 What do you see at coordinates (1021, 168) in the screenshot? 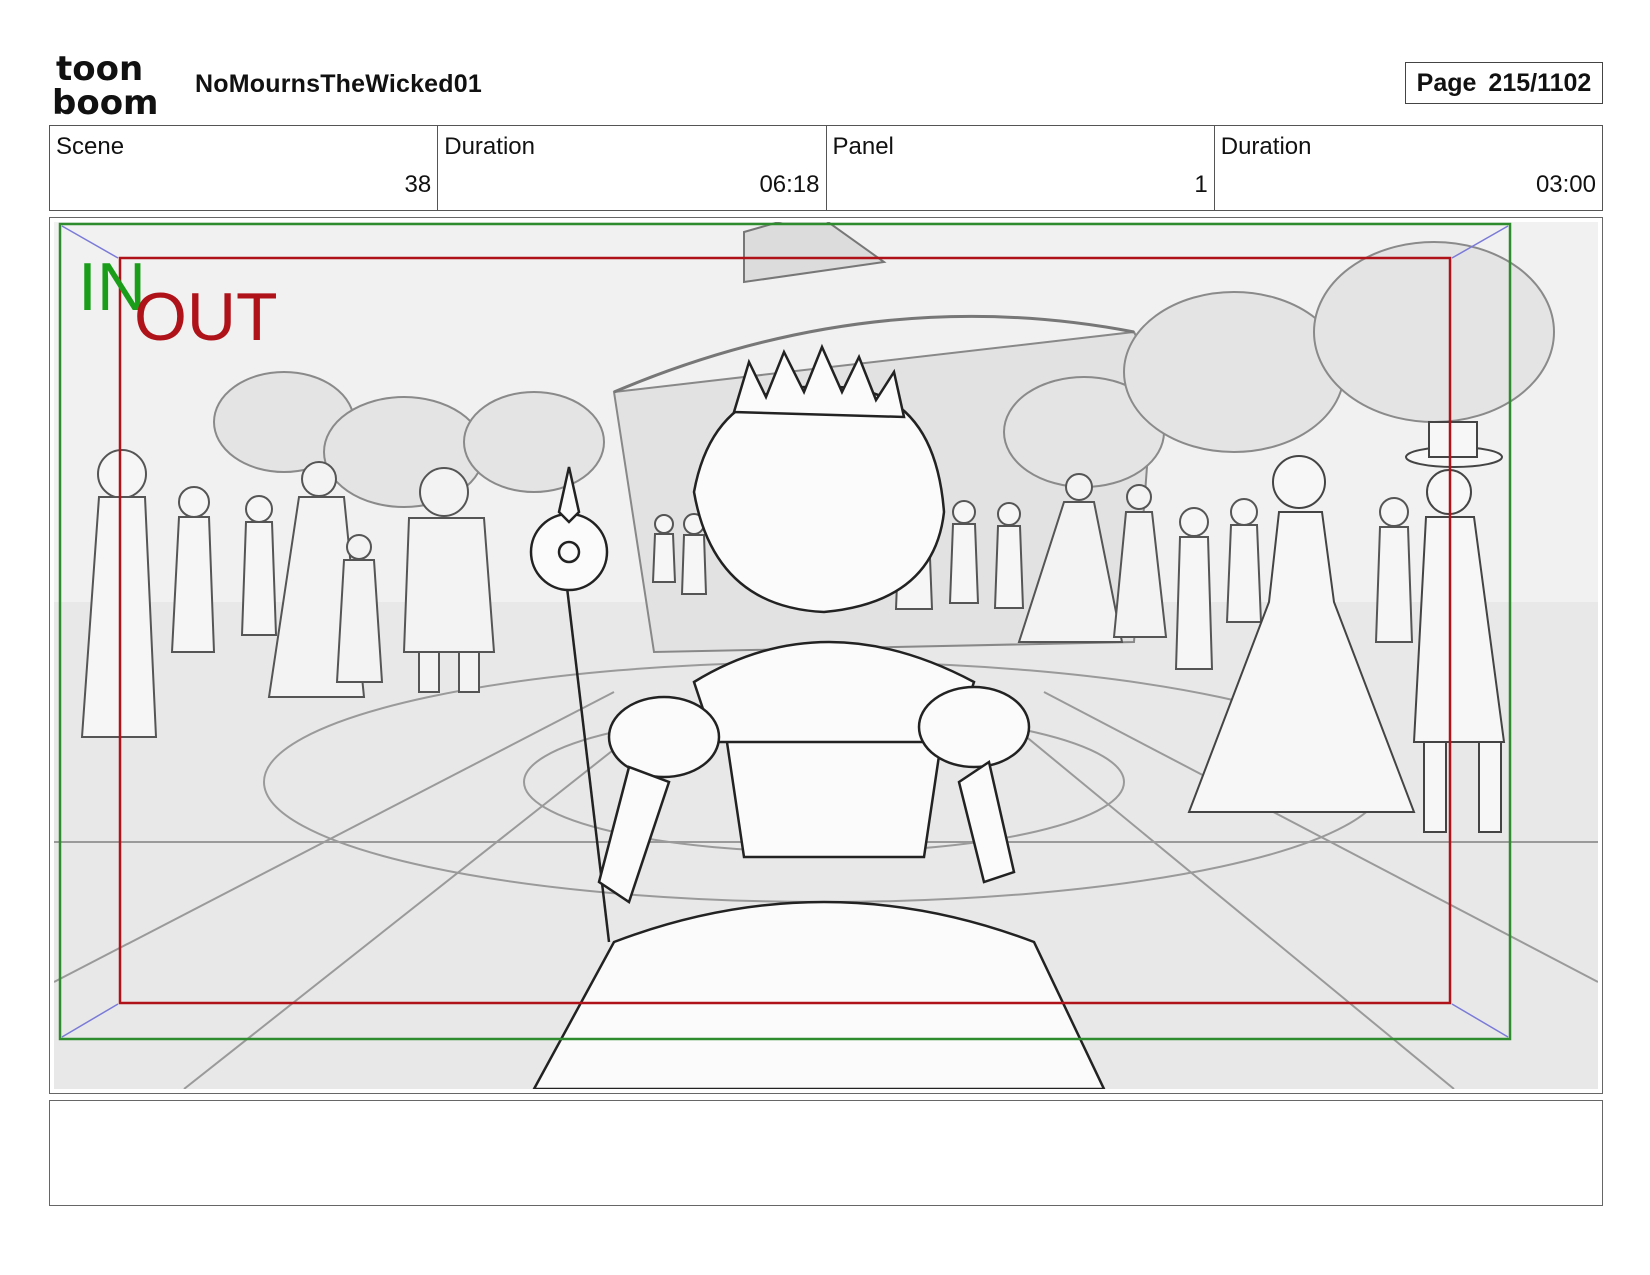
I see `panel-cell: Panel 1` at bounding box center [1021, 168].